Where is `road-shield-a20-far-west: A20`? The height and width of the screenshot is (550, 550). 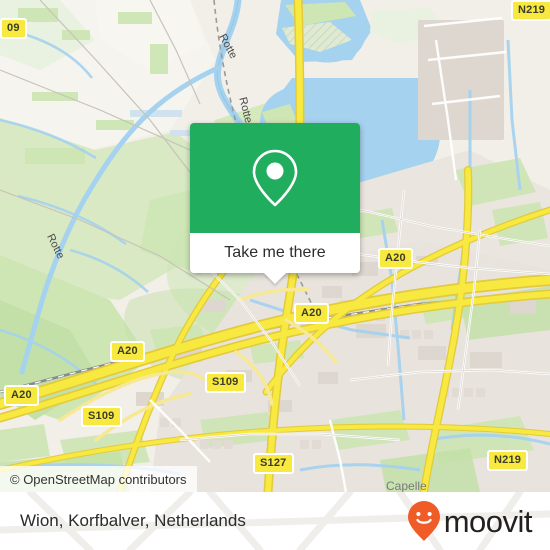 road-shield-a20-far-west: A20 is located at coordinates (21, 395).